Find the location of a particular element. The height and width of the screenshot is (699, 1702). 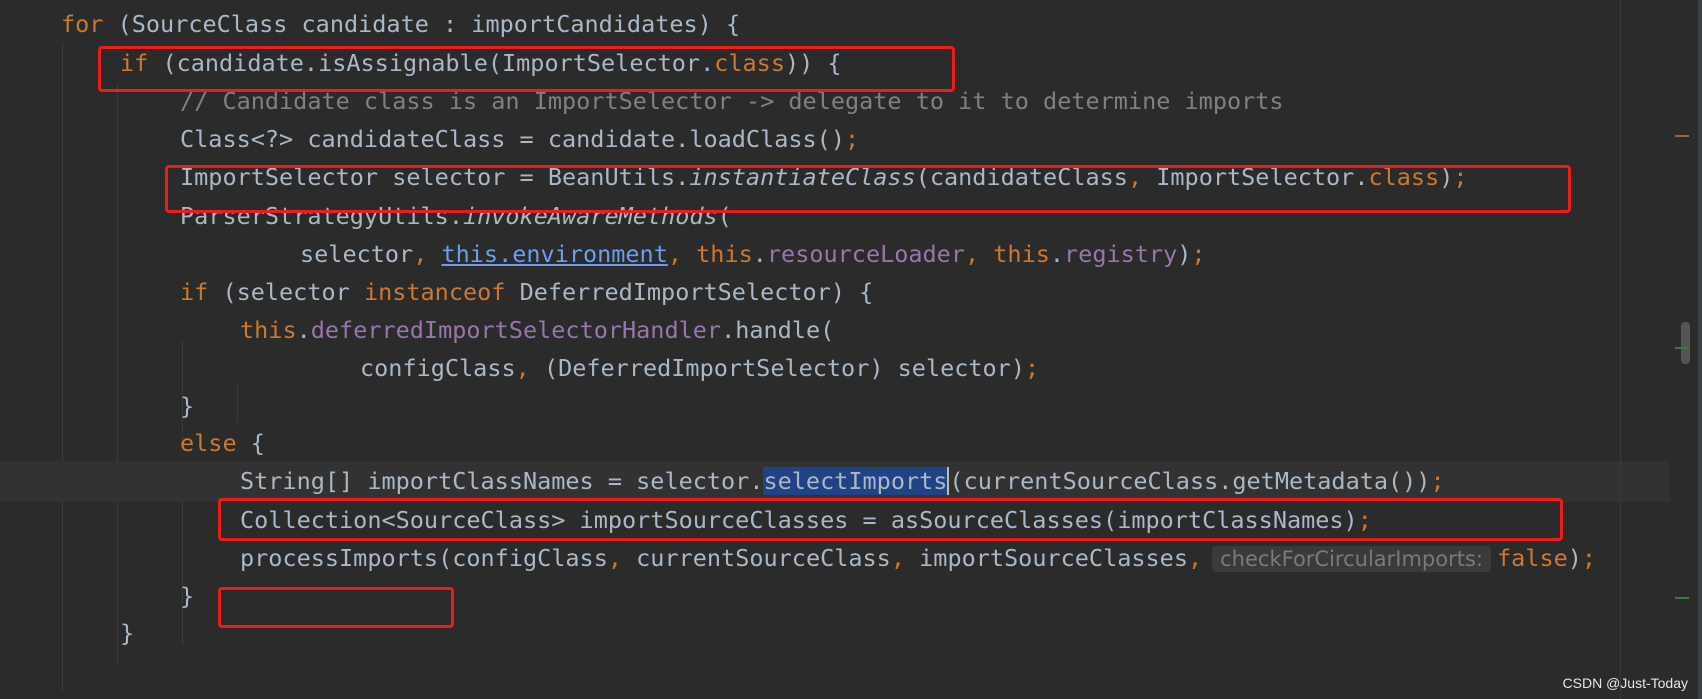

code-token: (currentSourceClass.getMetadata()) is located at coordinates (1190, 481).